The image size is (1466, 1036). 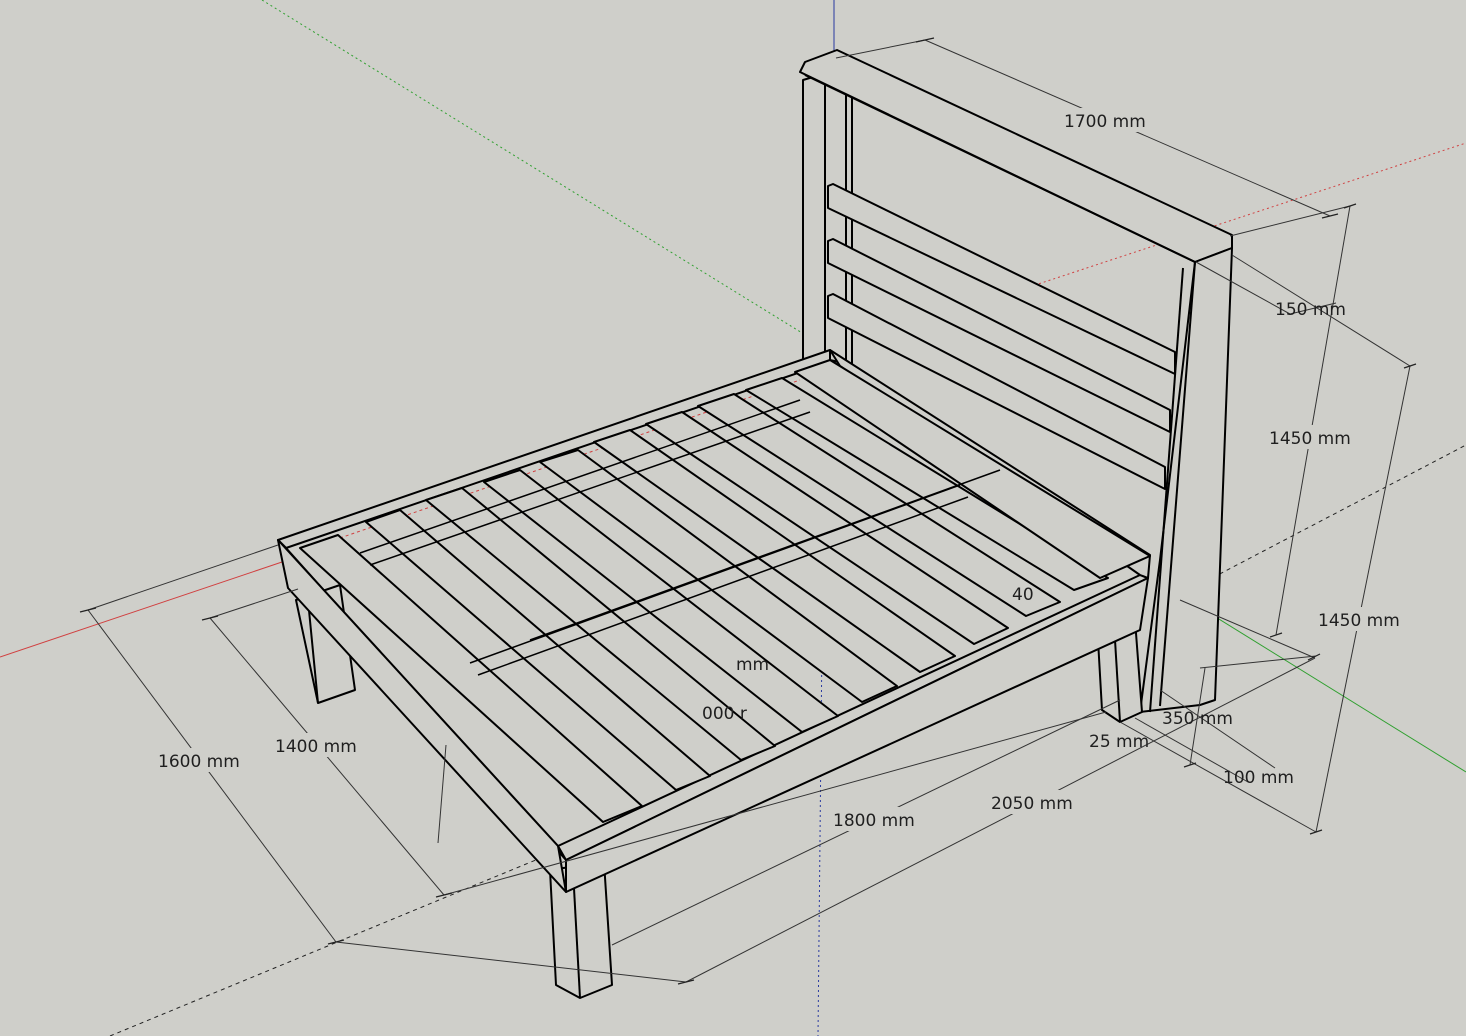 What do you see at coordinates (1016, 156) in the screenshot?
I see `headboard-top-rail` at bounding box center [1016, 156].